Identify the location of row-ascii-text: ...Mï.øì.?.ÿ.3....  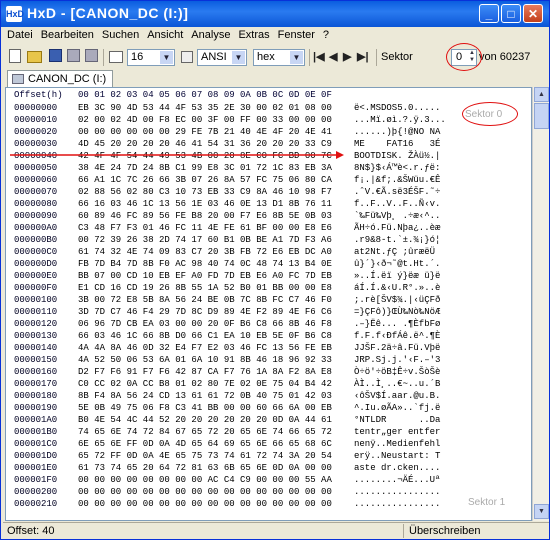
(400, 120).